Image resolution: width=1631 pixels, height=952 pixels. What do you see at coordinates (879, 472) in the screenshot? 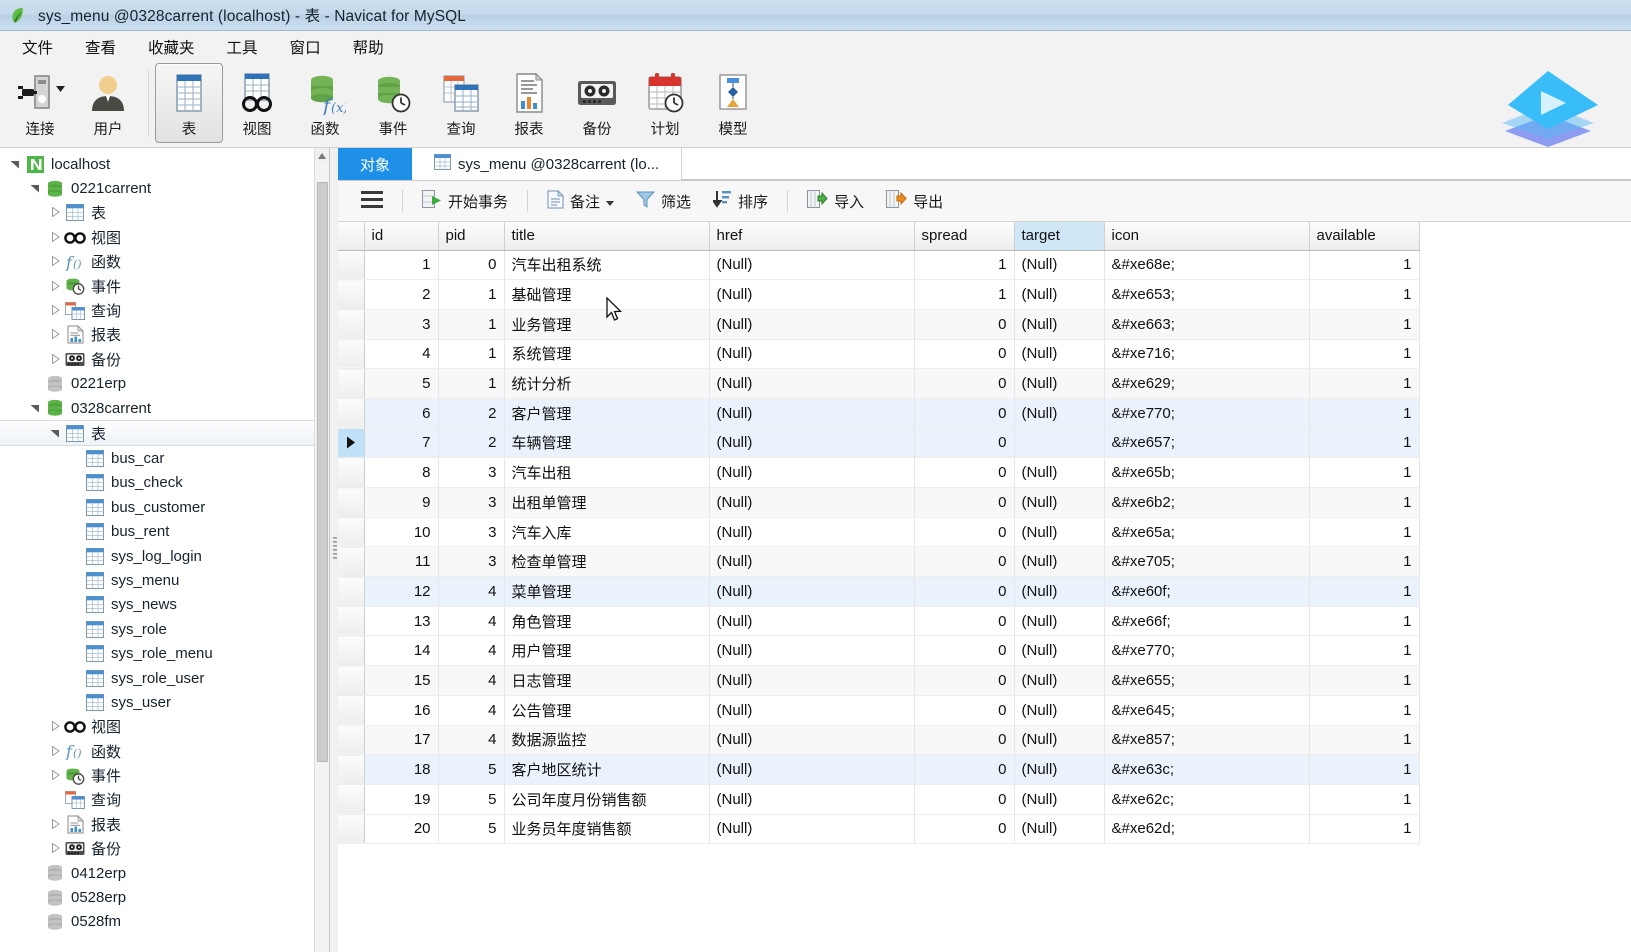
I see `table-row: 8 3 汽车出租 (Null) 0 (Null) &#xe65b; 1` at bounding box center [879, 472].